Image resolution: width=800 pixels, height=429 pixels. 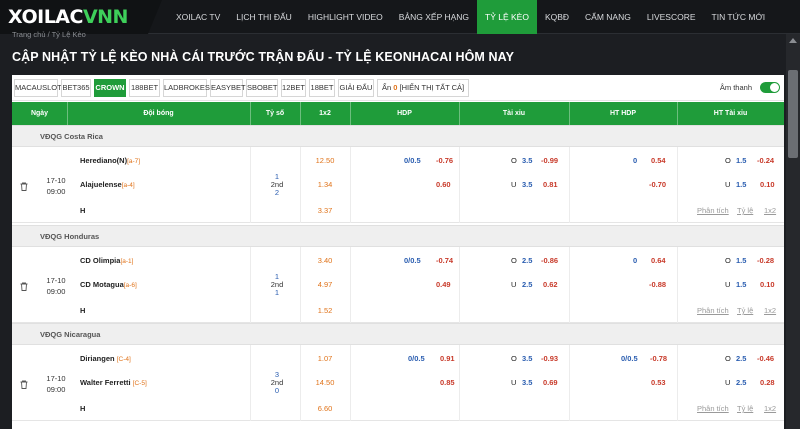 What do you see at coordinates (325, 184) in the screenshot?
I see `odds-1x2-away: 1.34` at bounding box center [325, 184].